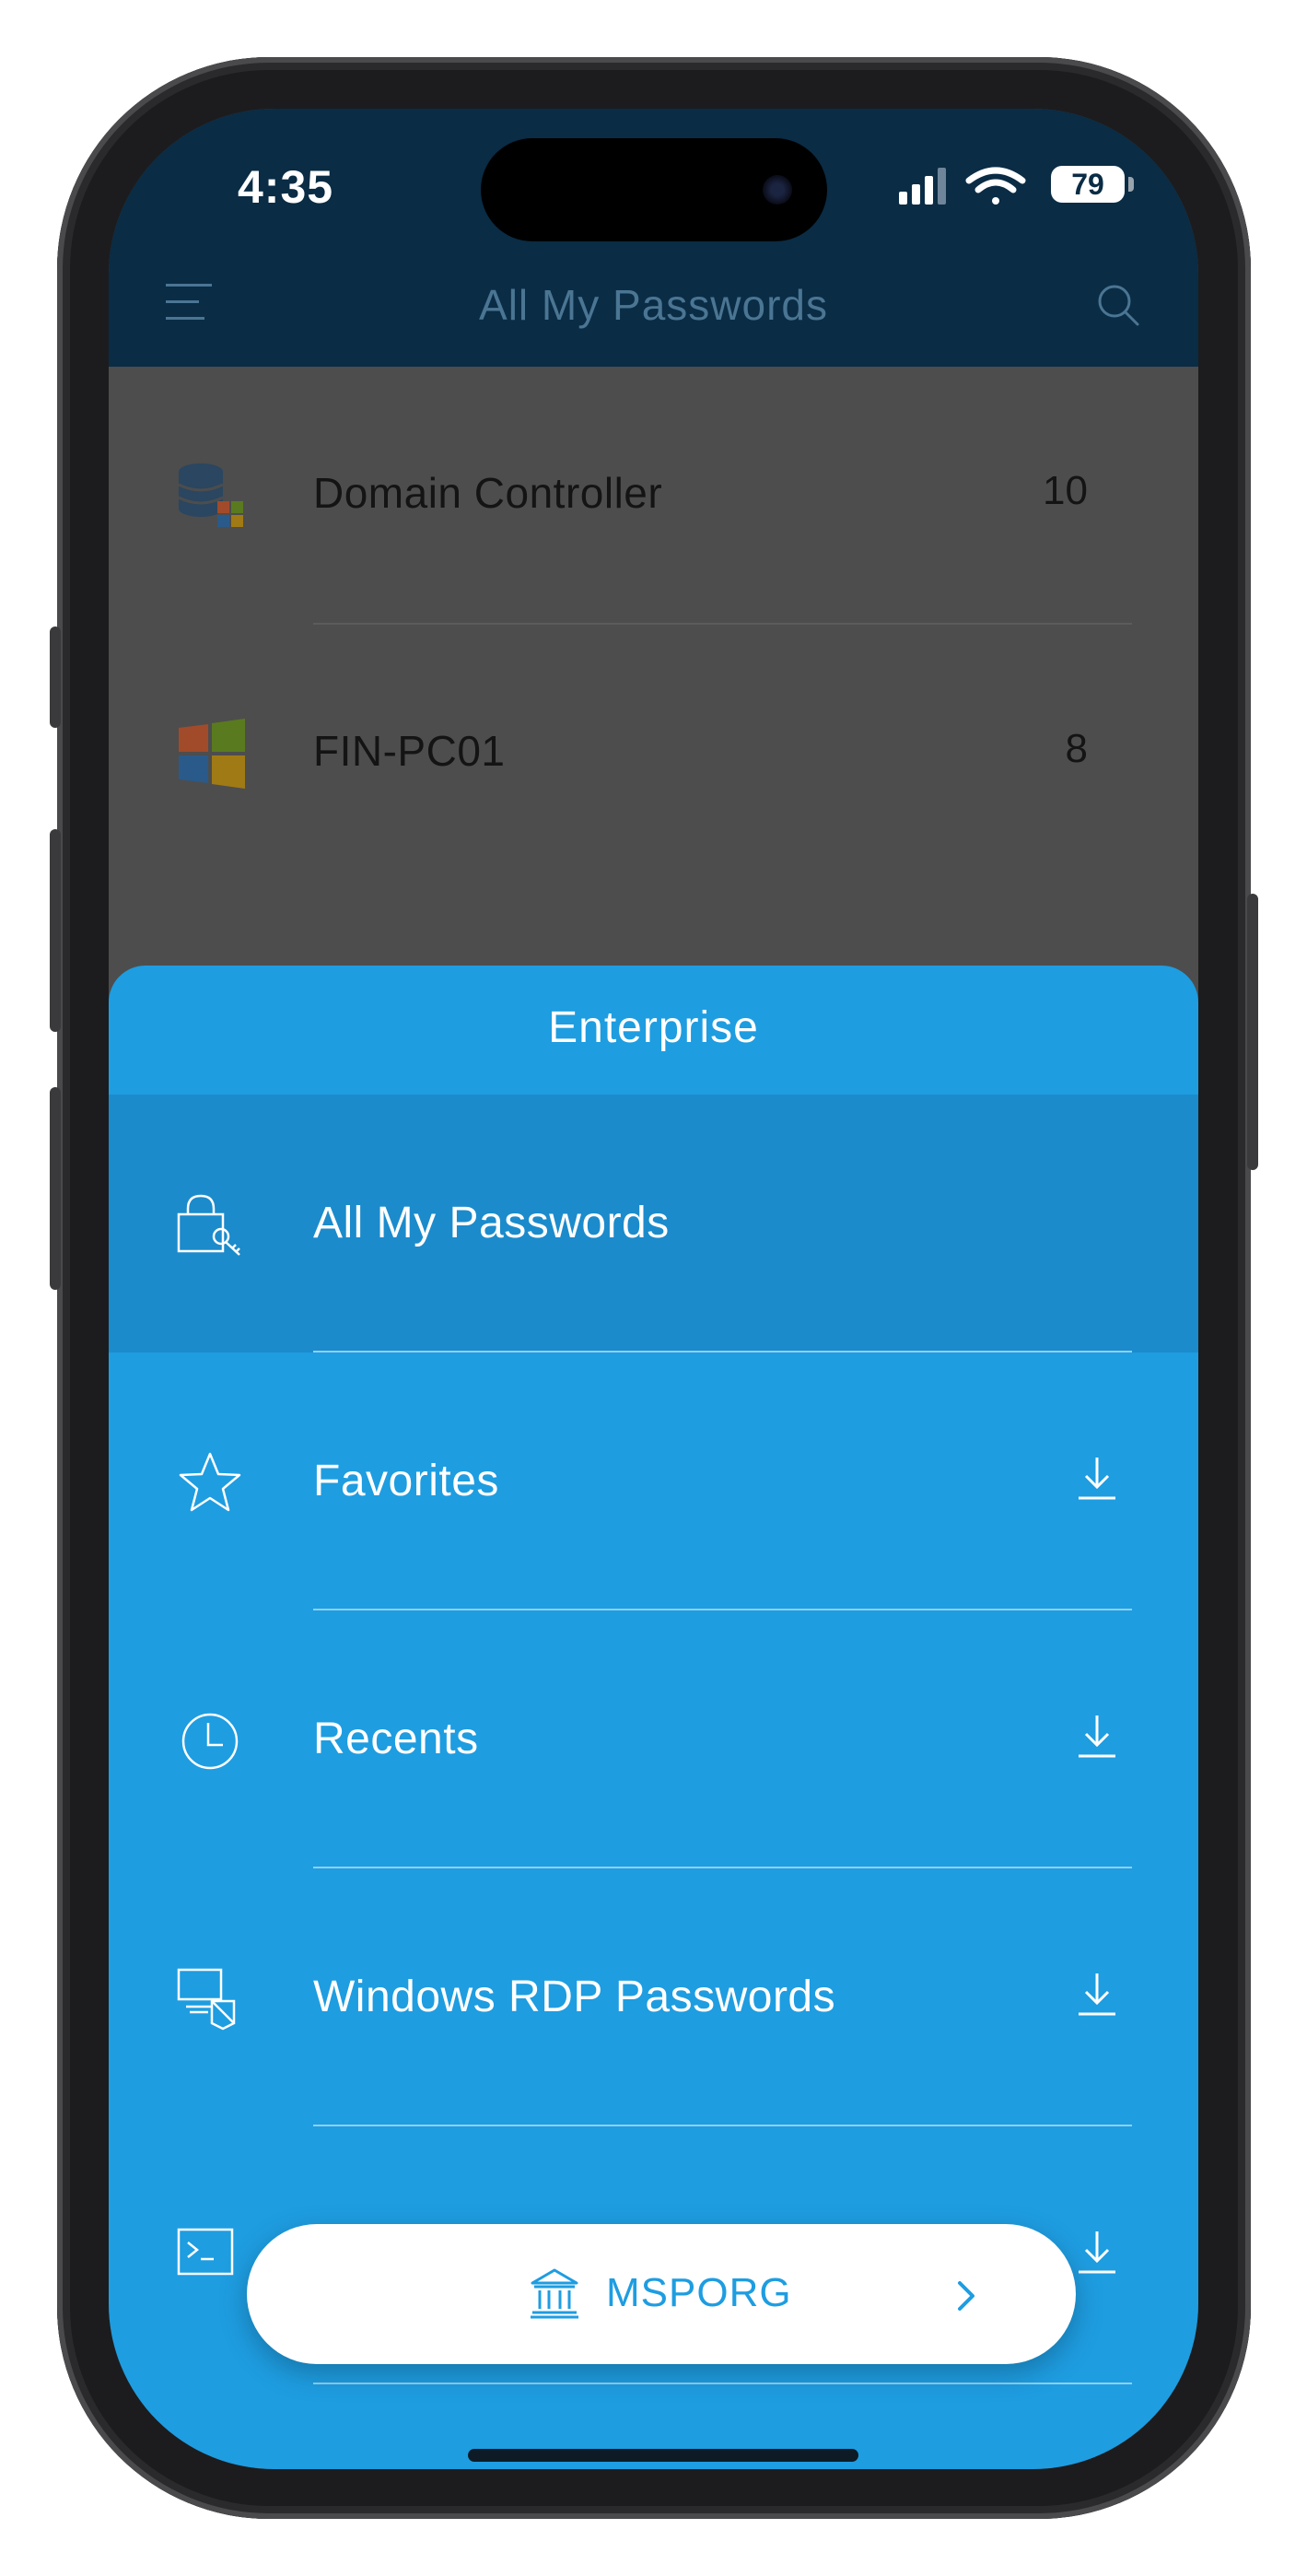 Image resolution: width=1307 pixels, height=2576 pixels. I want to click on menu-item-recents: Recents, so click(653, 1739).